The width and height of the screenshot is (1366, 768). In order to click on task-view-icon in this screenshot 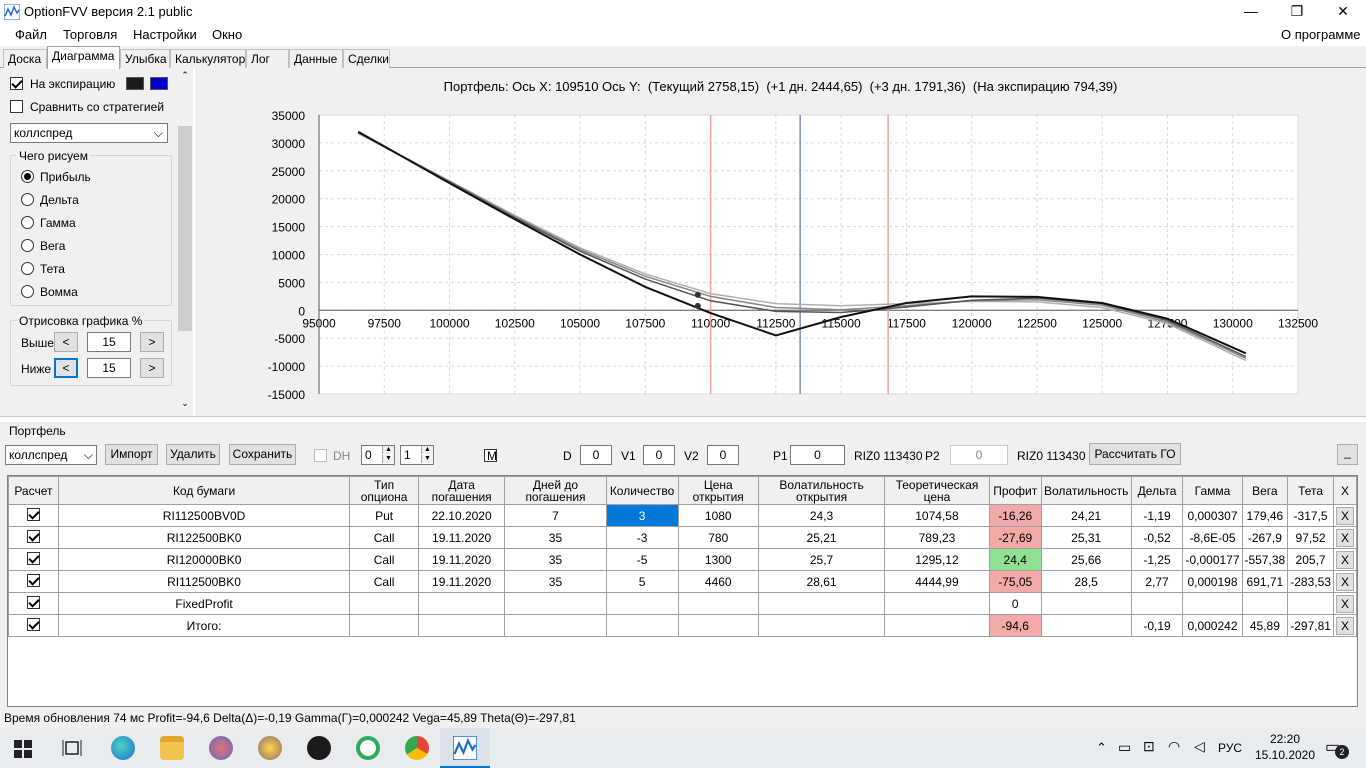, I will do `click(72, 748)`.